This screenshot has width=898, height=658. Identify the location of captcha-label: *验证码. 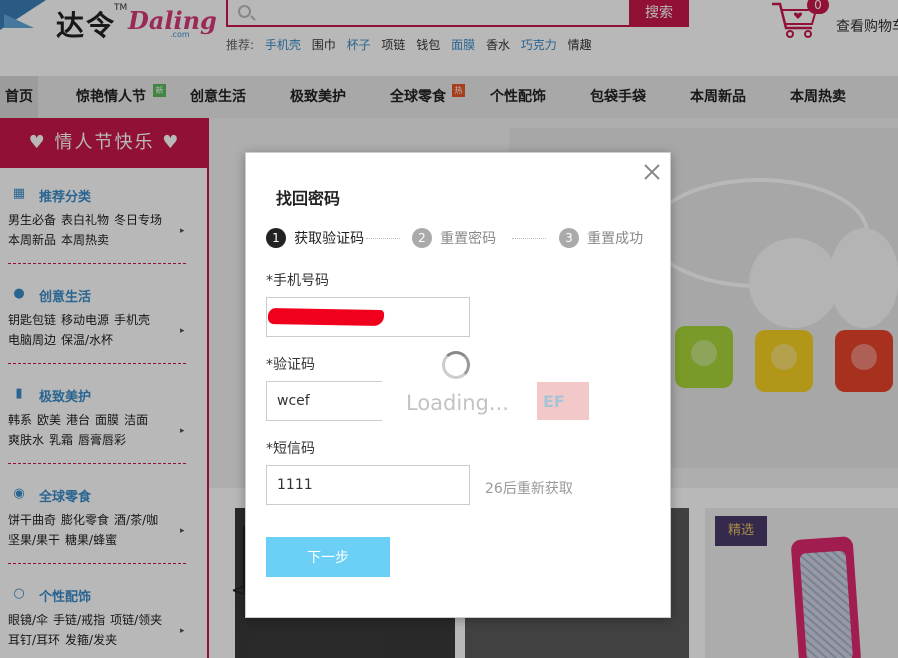
(290, 365).